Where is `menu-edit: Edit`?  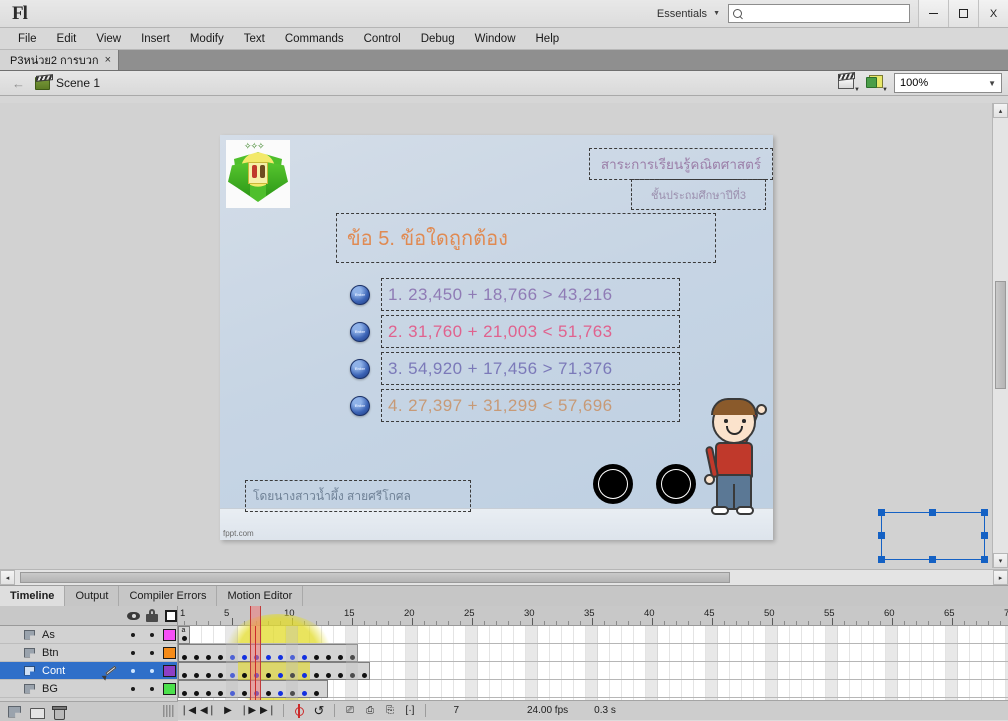 menu-edit: Edit is located at coordinates (67, 39).